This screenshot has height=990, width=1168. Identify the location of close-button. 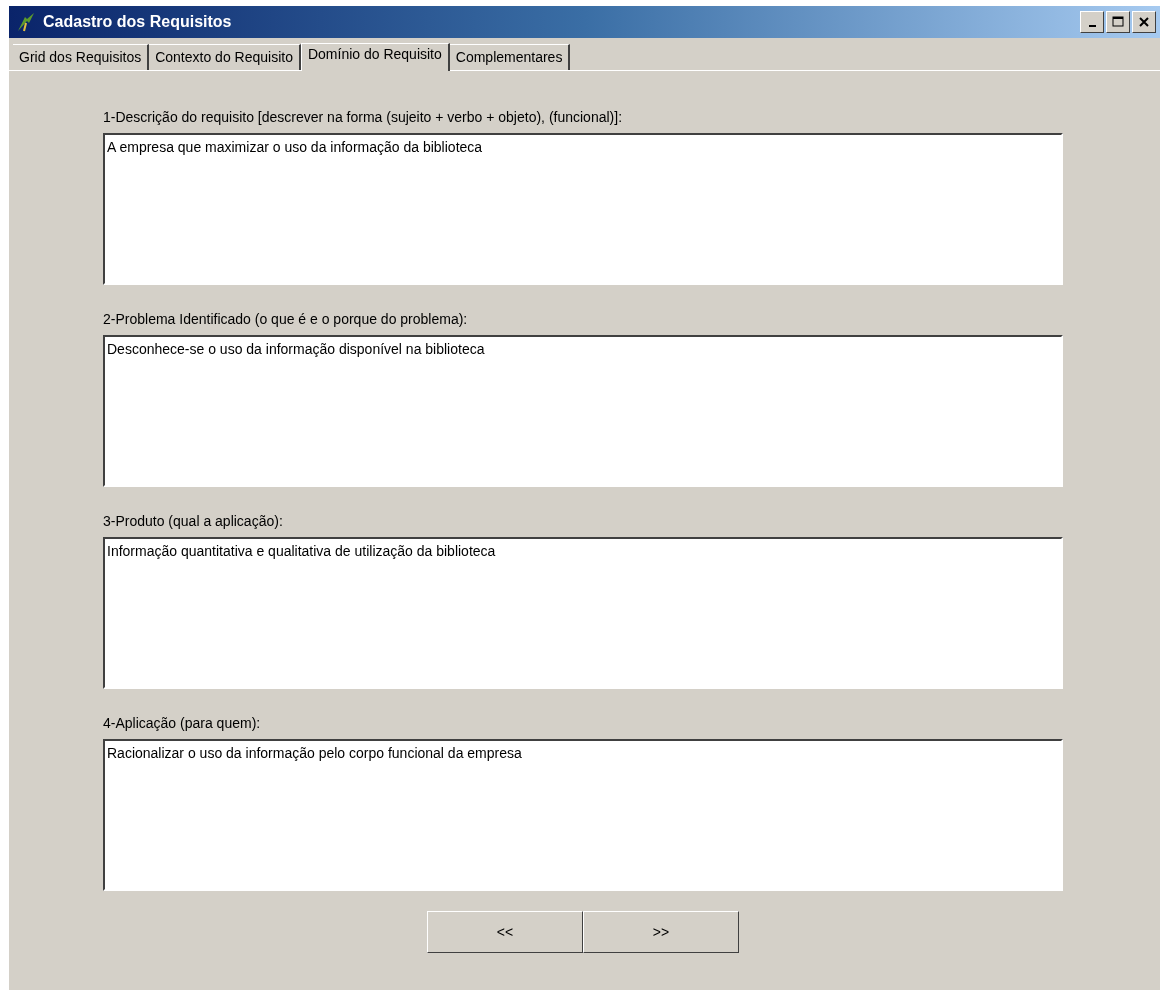
(1144, 22).